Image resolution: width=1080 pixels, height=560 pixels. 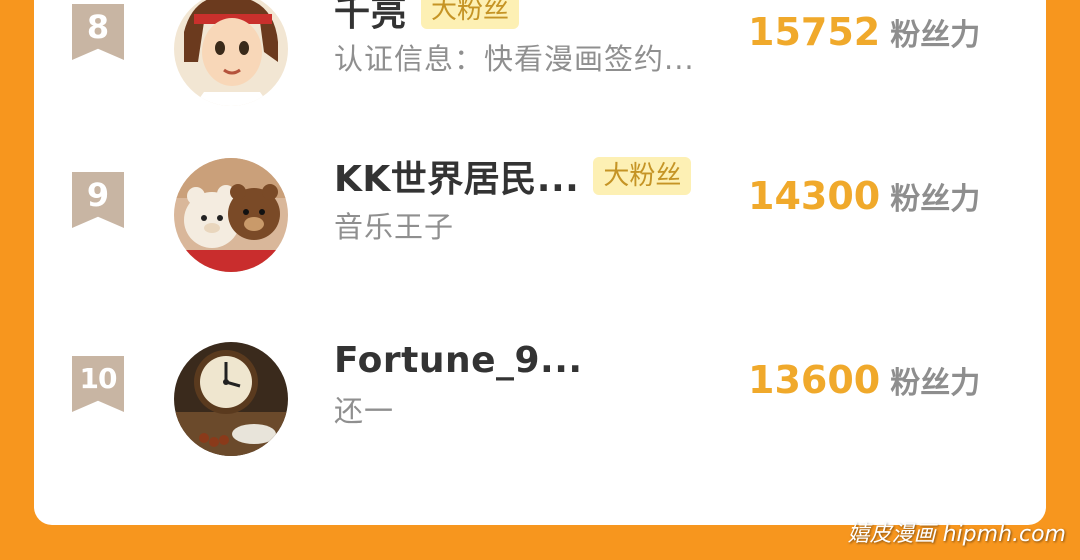 What do you see at coordinates (231, 53) in the screenshot?
I see `anime-girl-avatar-icon` at bounding box center [231, 53].